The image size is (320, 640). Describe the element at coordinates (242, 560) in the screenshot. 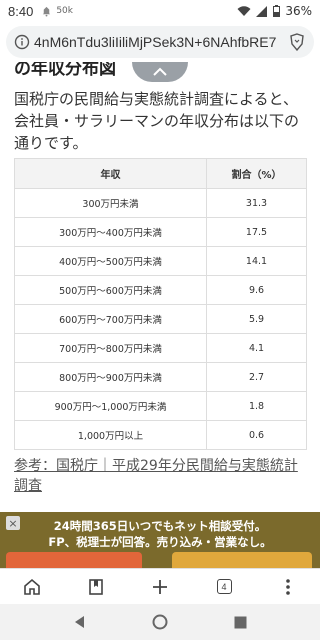

I see `ad-right-button` at that location.